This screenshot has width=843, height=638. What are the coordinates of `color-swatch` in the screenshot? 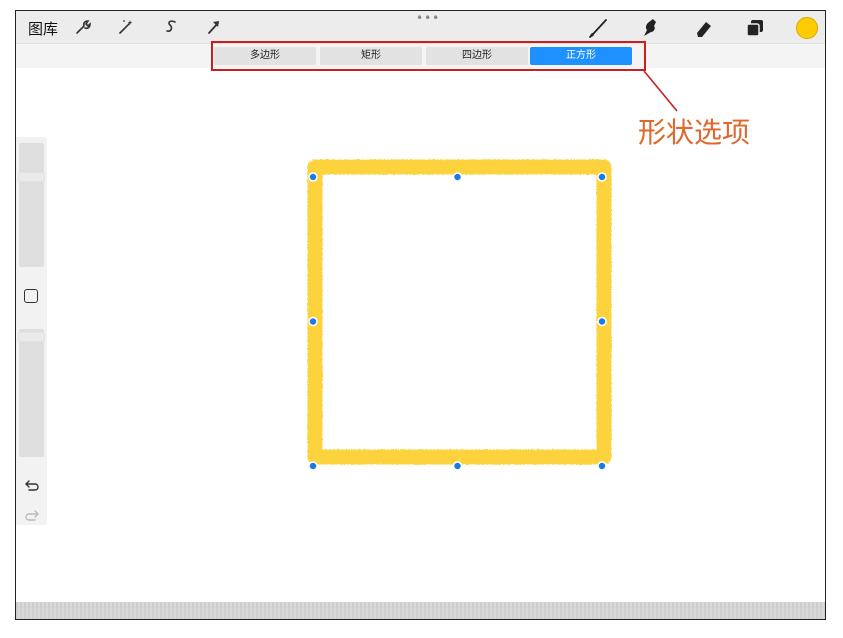 It's located at (807, 28).